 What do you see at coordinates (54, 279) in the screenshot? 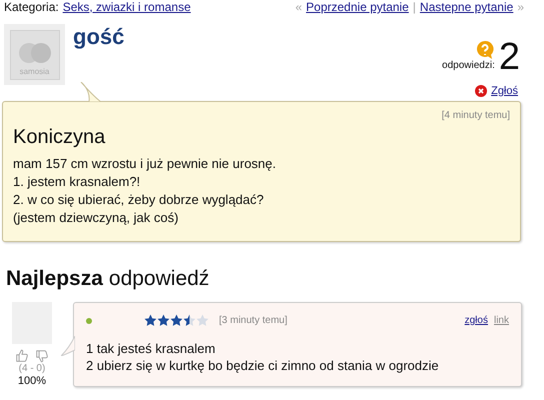
I see `best-answer-heading-bold: Najlepsza` at bounding box center [54, 279].